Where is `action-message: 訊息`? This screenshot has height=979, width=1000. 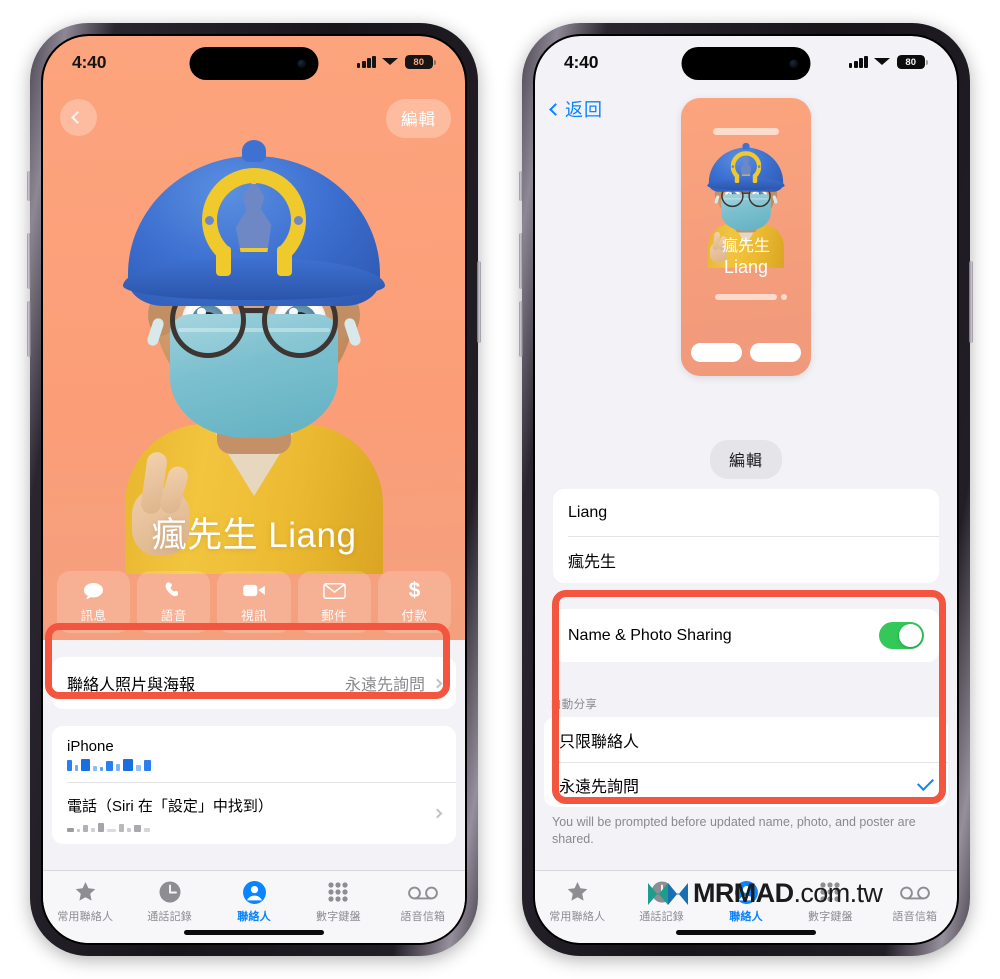 action-message: 訊息 is located at coordinates (94, 602).